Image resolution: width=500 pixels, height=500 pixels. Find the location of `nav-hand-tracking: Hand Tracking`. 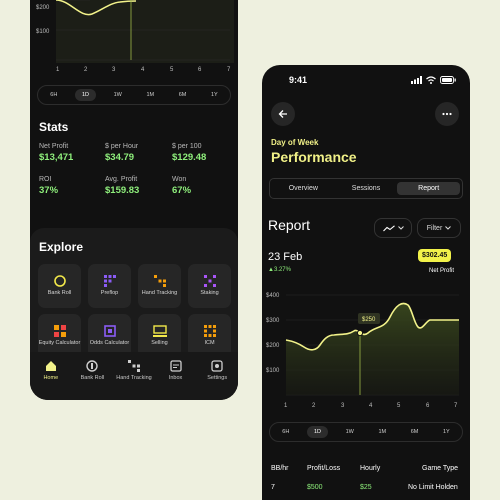

nav-hand-tracking: Hand Tracking is located at coordinates (134, 371).